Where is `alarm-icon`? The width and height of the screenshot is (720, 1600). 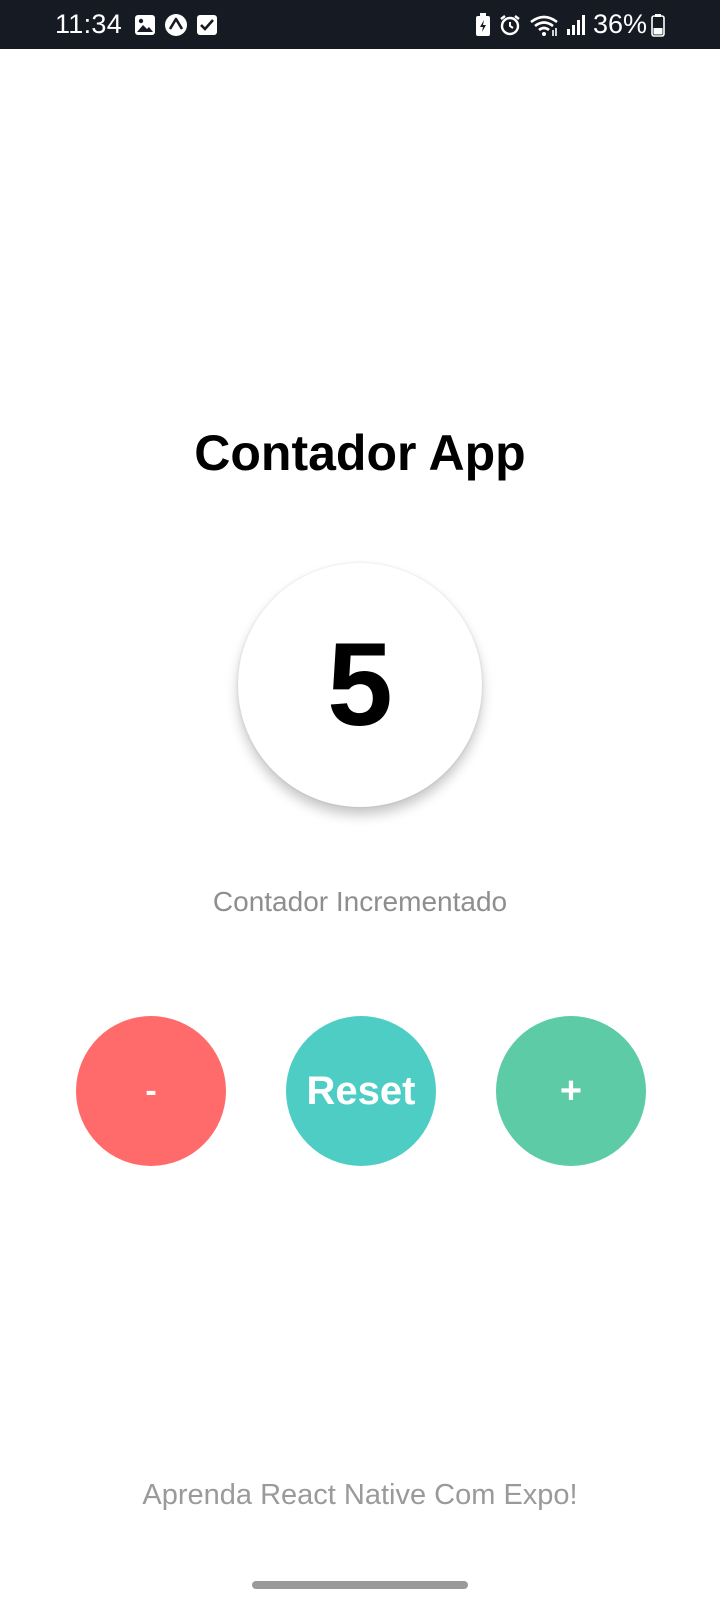
alarm-icon is located at coordinates (510, 25).